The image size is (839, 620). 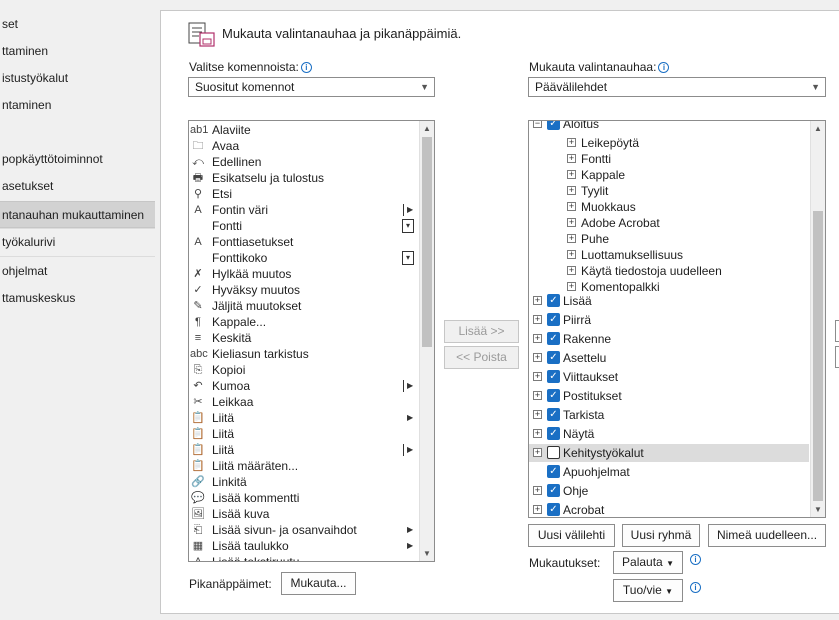 I want to click on new-group-button: Uusi ryhmä, so click(x=661, y=535).